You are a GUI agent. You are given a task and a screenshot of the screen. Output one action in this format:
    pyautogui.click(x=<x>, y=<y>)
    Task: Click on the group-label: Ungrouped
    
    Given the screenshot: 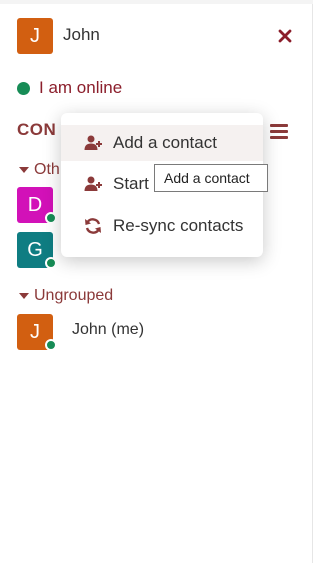 What is the action you would take?
    pyautogui.click(x=74, y=295)
    